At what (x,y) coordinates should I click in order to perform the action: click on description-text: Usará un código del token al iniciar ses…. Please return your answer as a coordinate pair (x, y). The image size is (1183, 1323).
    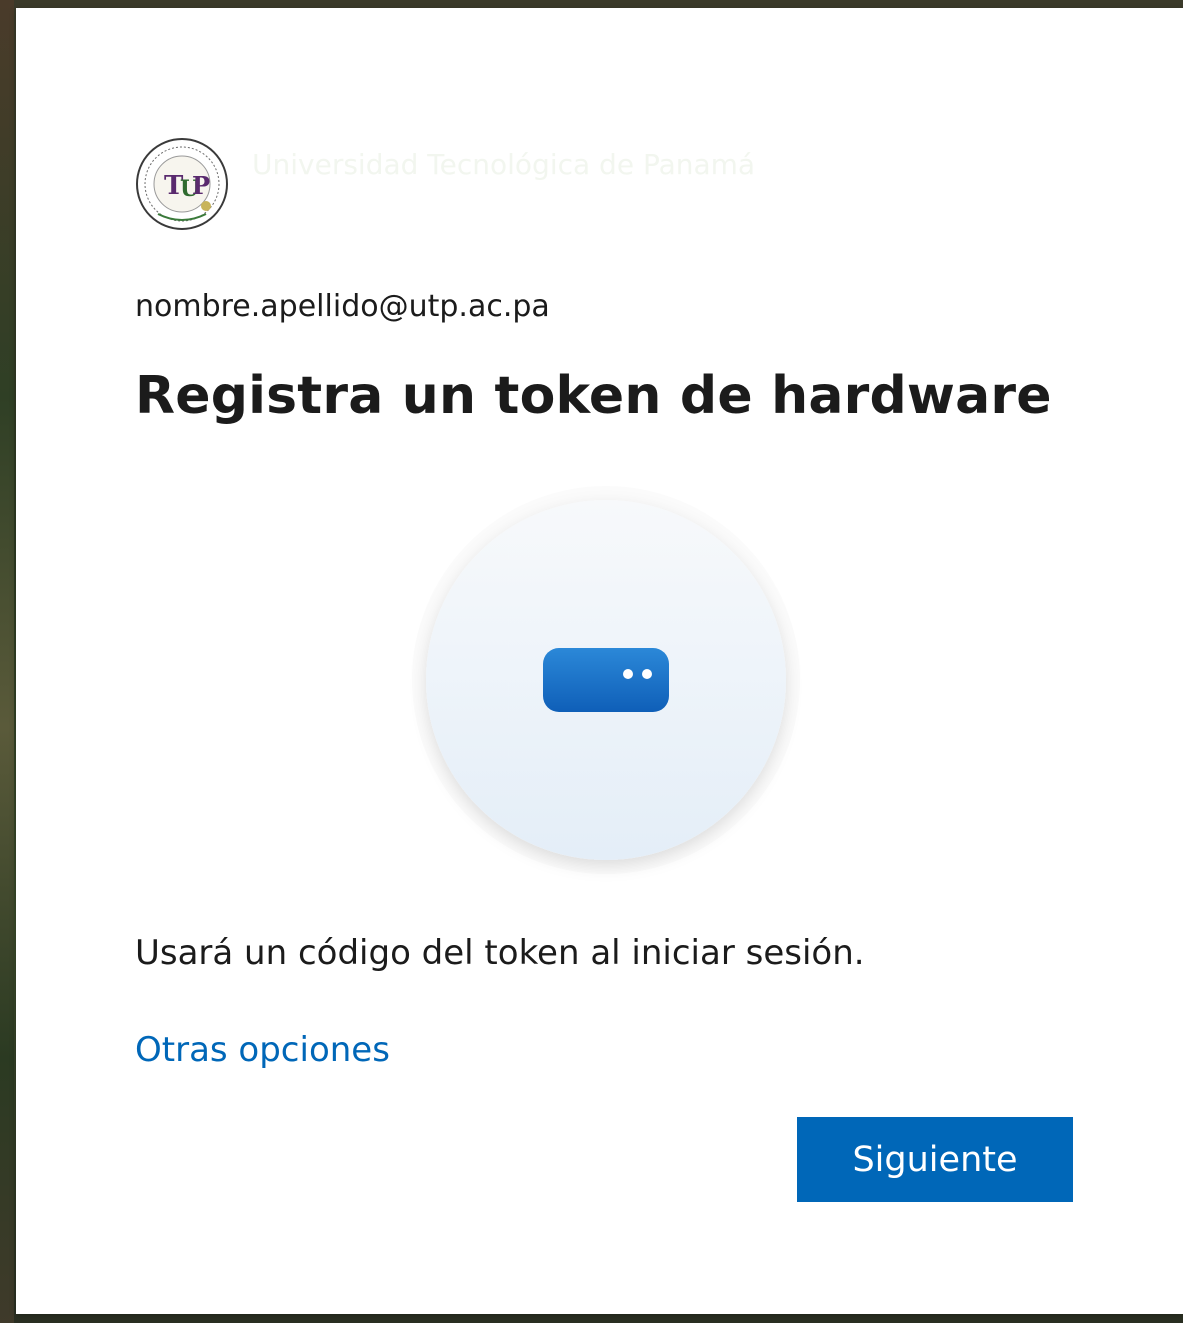
    Looking at the image, I should click on (500, 953).